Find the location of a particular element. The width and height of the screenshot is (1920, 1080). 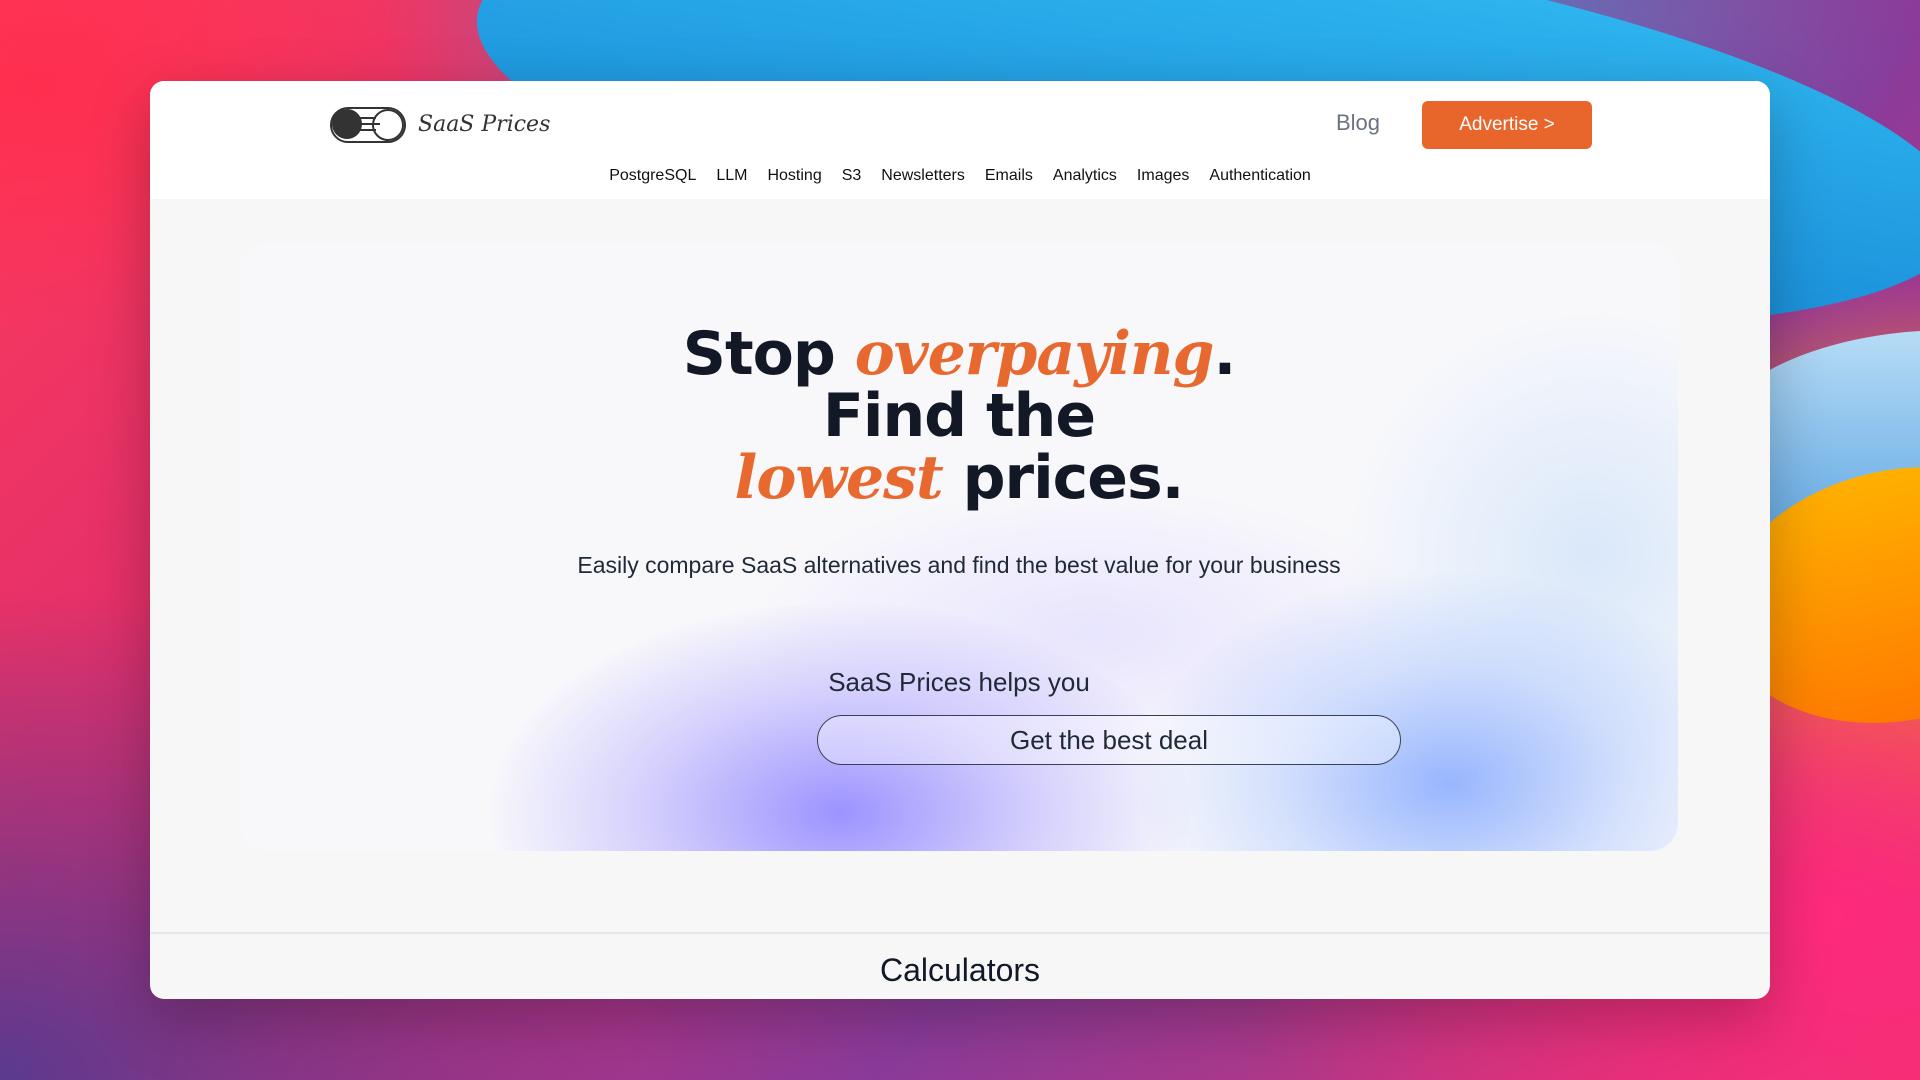

nav-item-s3: S3 is located at coordinates (852, 176).